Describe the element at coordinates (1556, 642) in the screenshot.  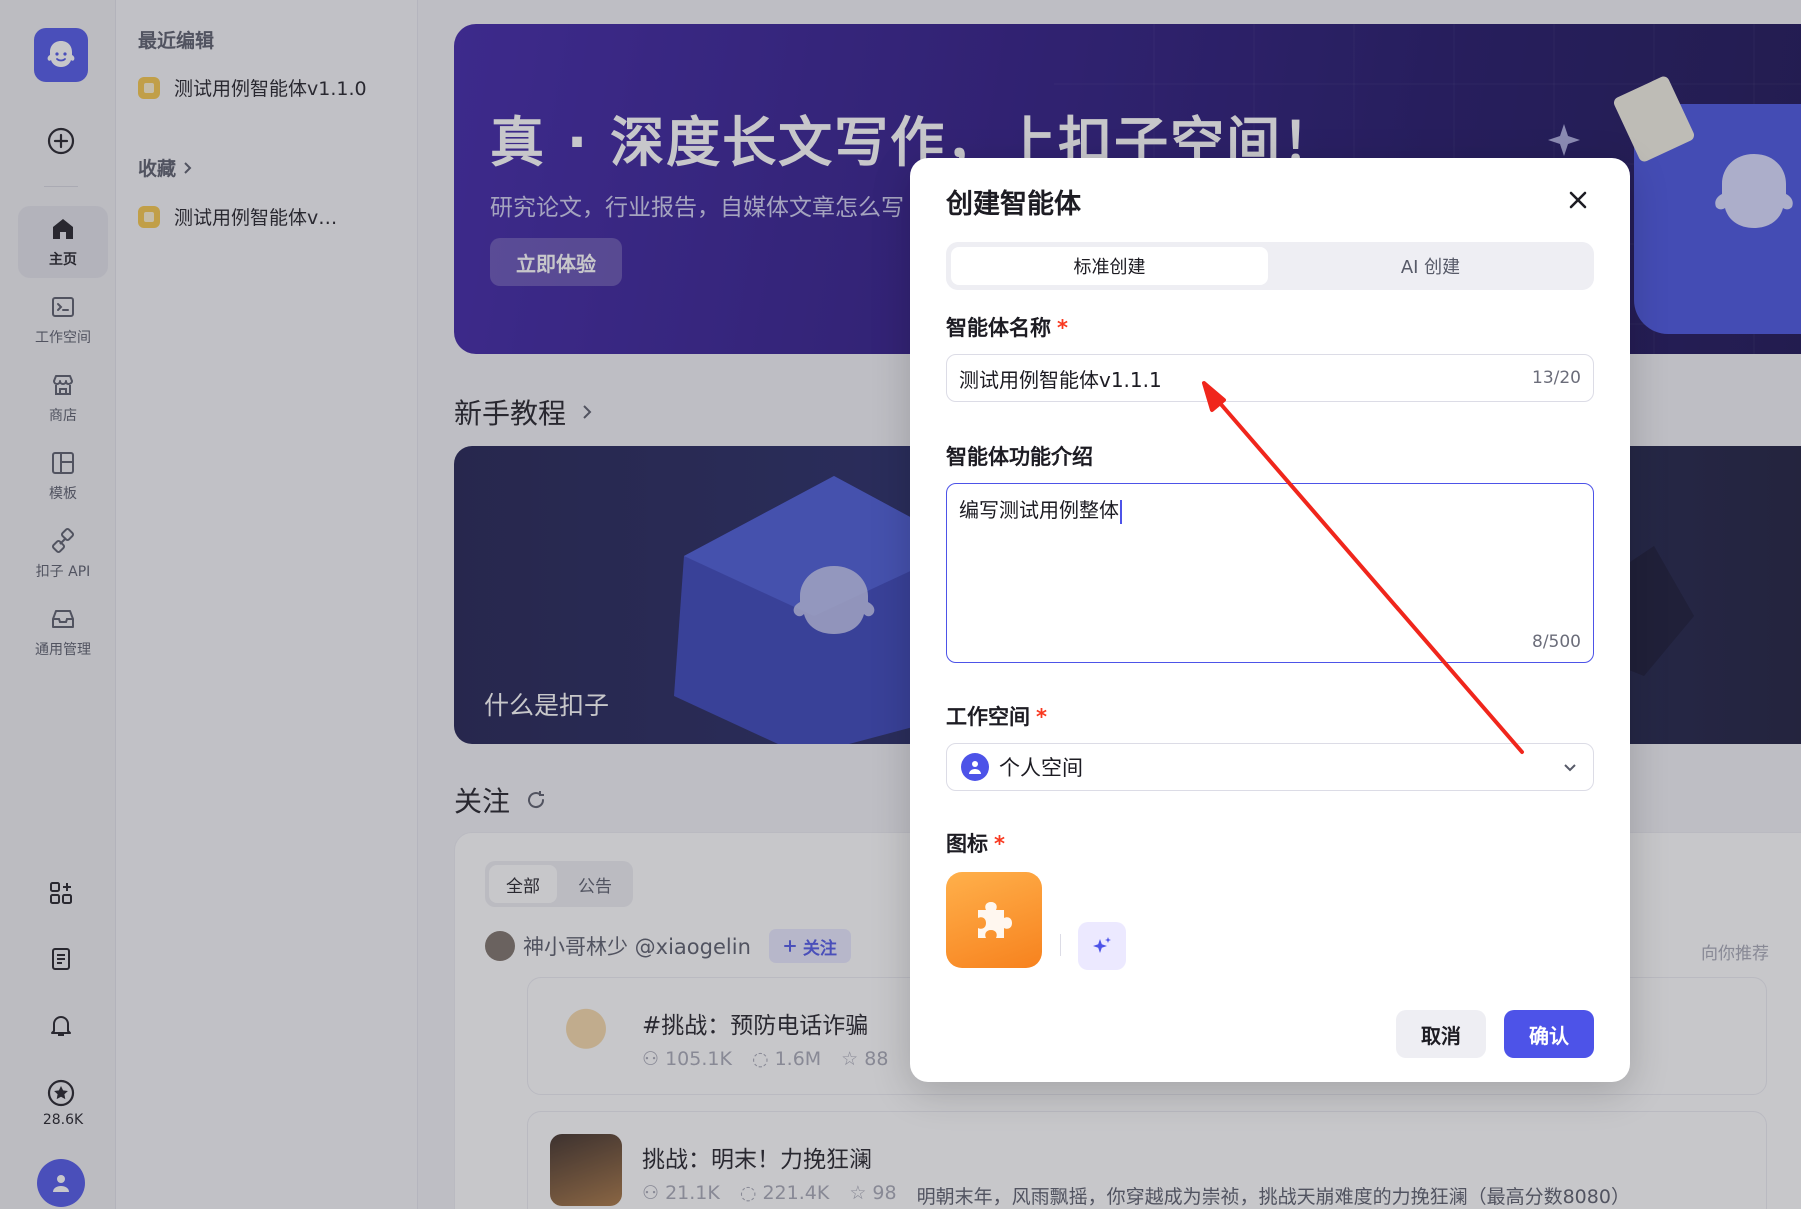
I see `agent-description-count: 8/500` at that location.